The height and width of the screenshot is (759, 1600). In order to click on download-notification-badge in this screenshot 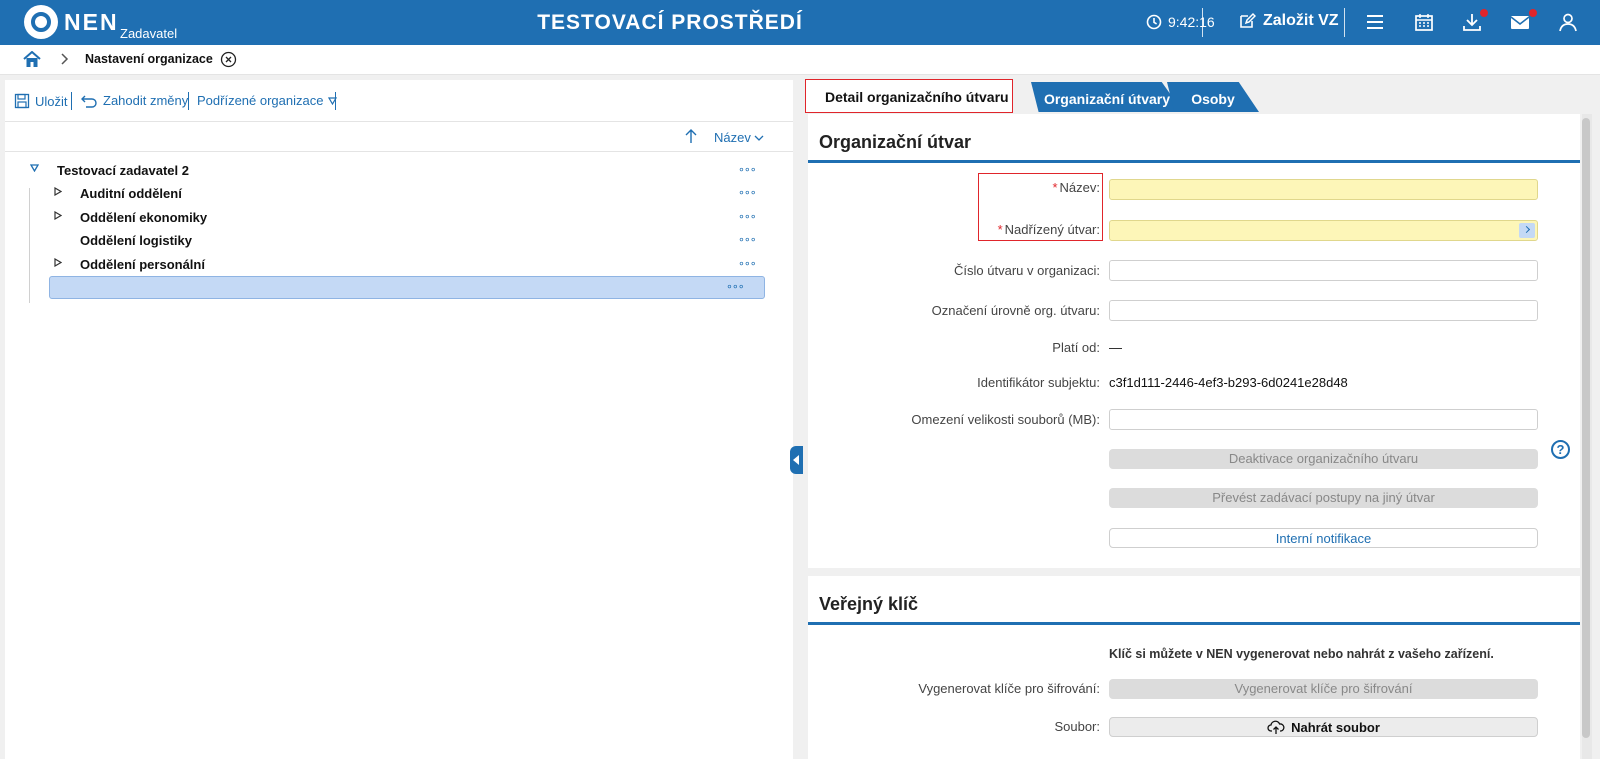, I will do `click(1484, 13)`.